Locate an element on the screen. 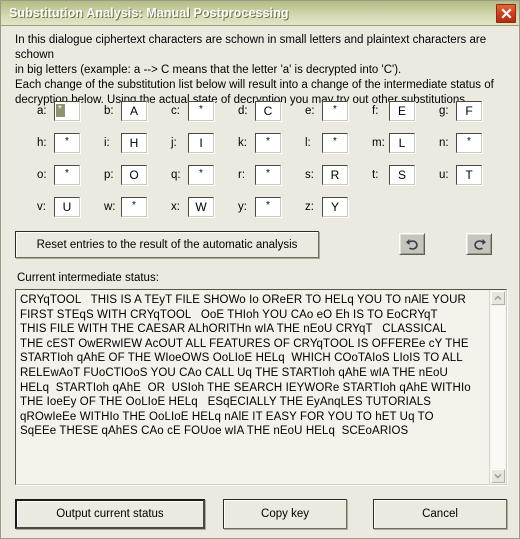  undo-button is located at coordinates (412, 244).